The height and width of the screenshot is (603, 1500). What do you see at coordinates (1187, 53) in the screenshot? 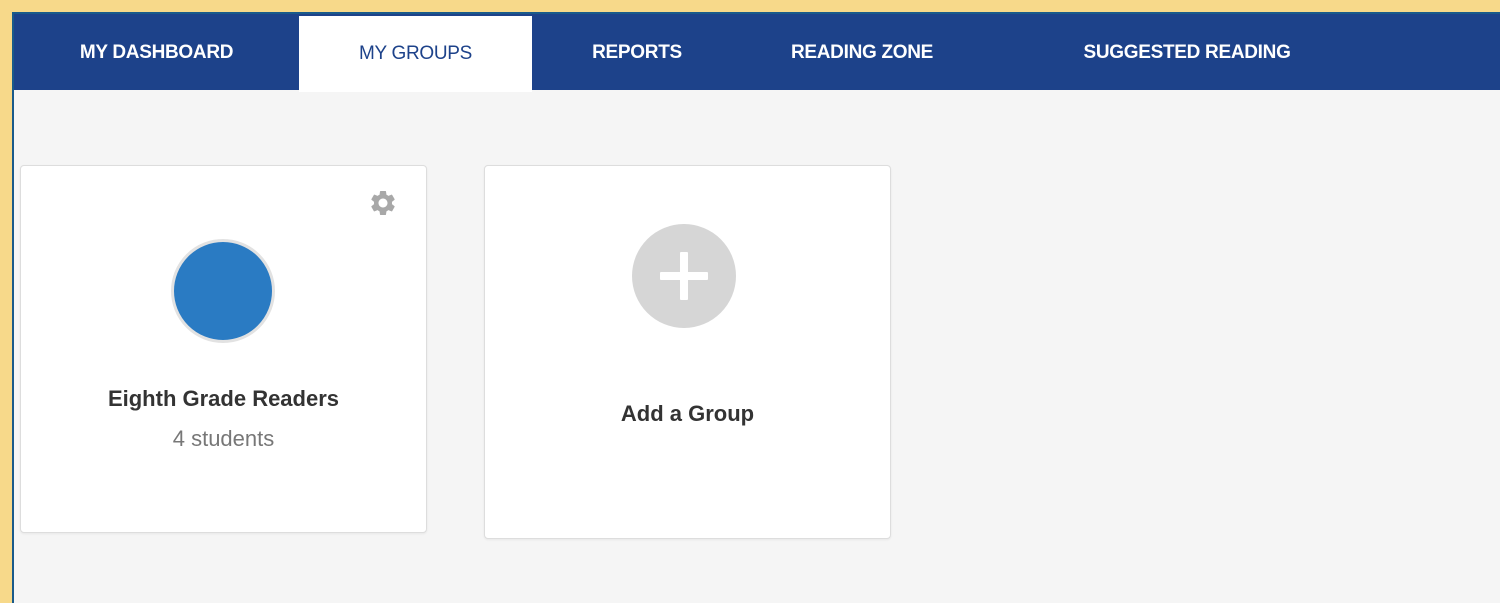
I see `tab-suggested-reading: SUGGESTED READING` at bounding box center [1187, 53].